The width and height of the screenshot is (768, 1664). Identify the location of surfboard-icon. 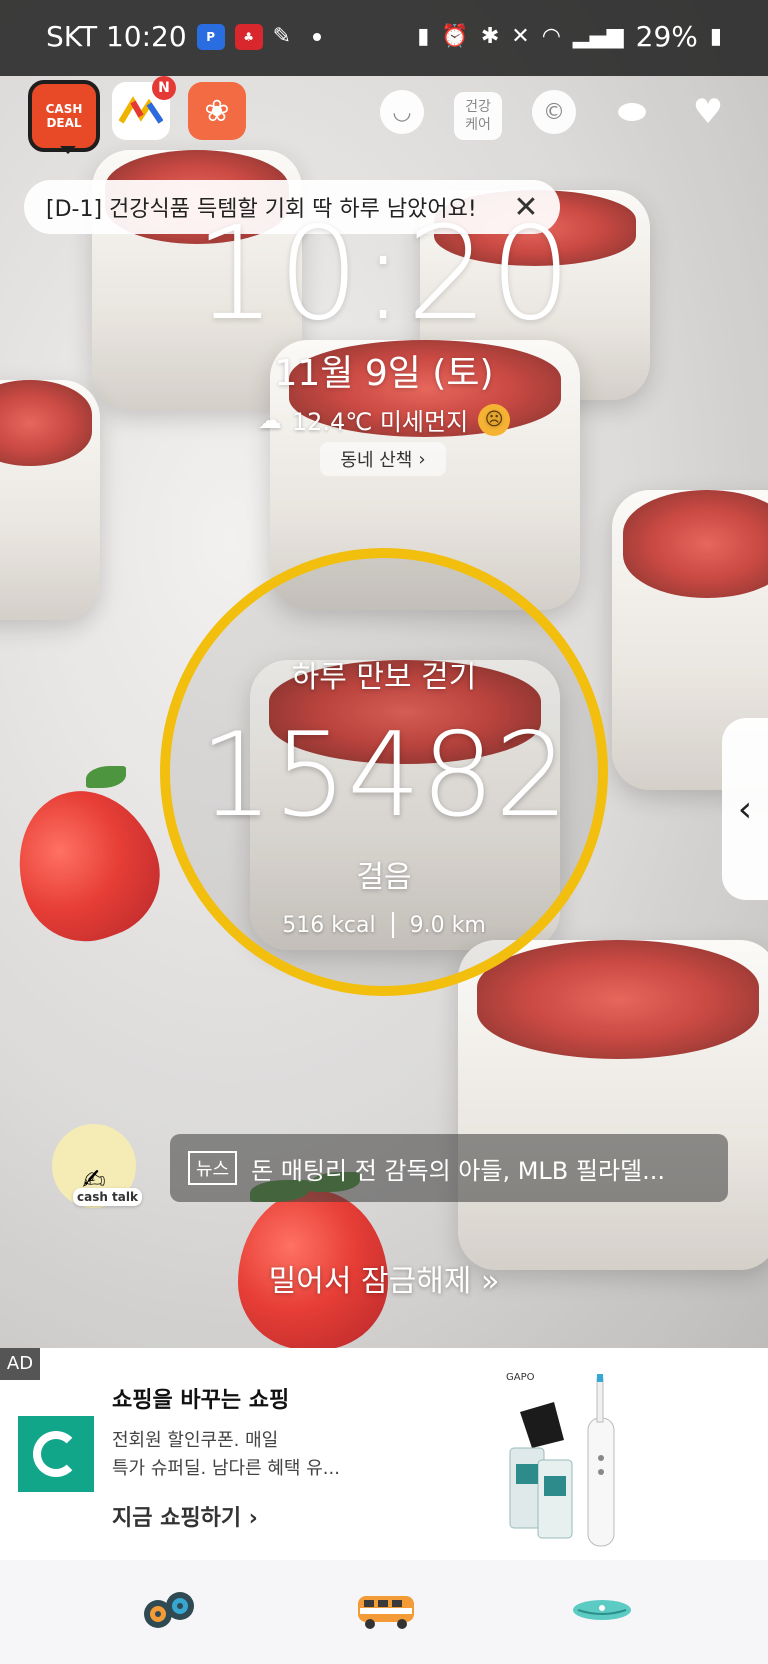
(602, 1610).